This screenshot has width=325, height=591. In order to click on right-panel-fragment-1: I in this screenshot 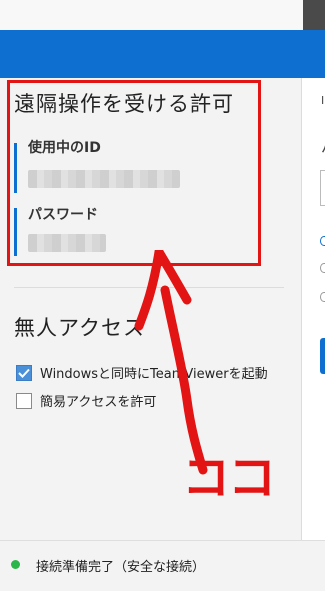, I will do `click(323, 100)`.